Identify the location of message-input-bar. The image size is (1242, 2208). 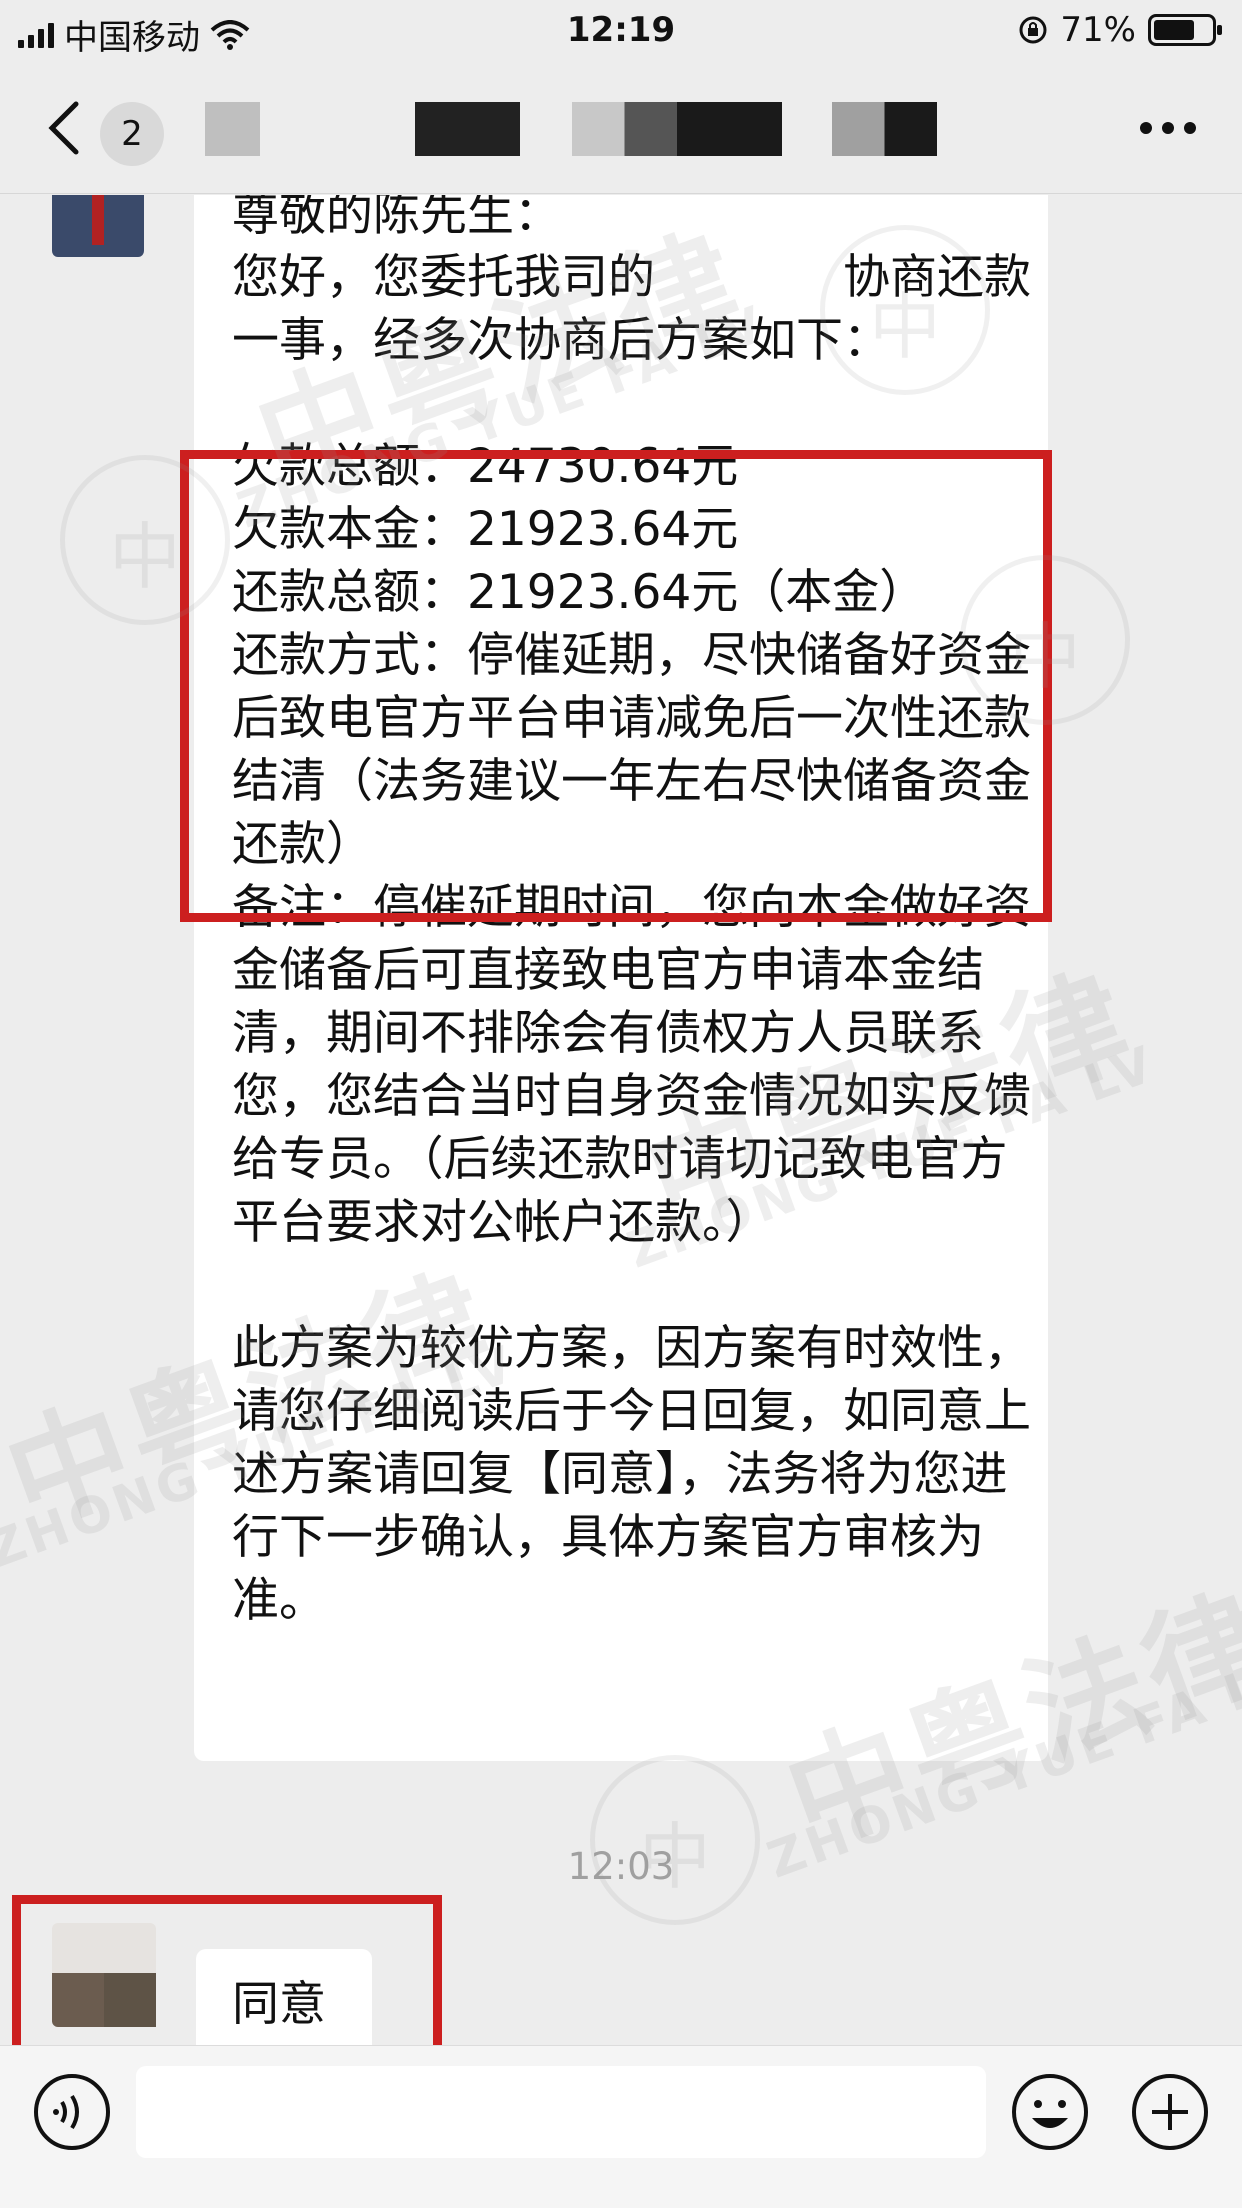
(621, 2126).